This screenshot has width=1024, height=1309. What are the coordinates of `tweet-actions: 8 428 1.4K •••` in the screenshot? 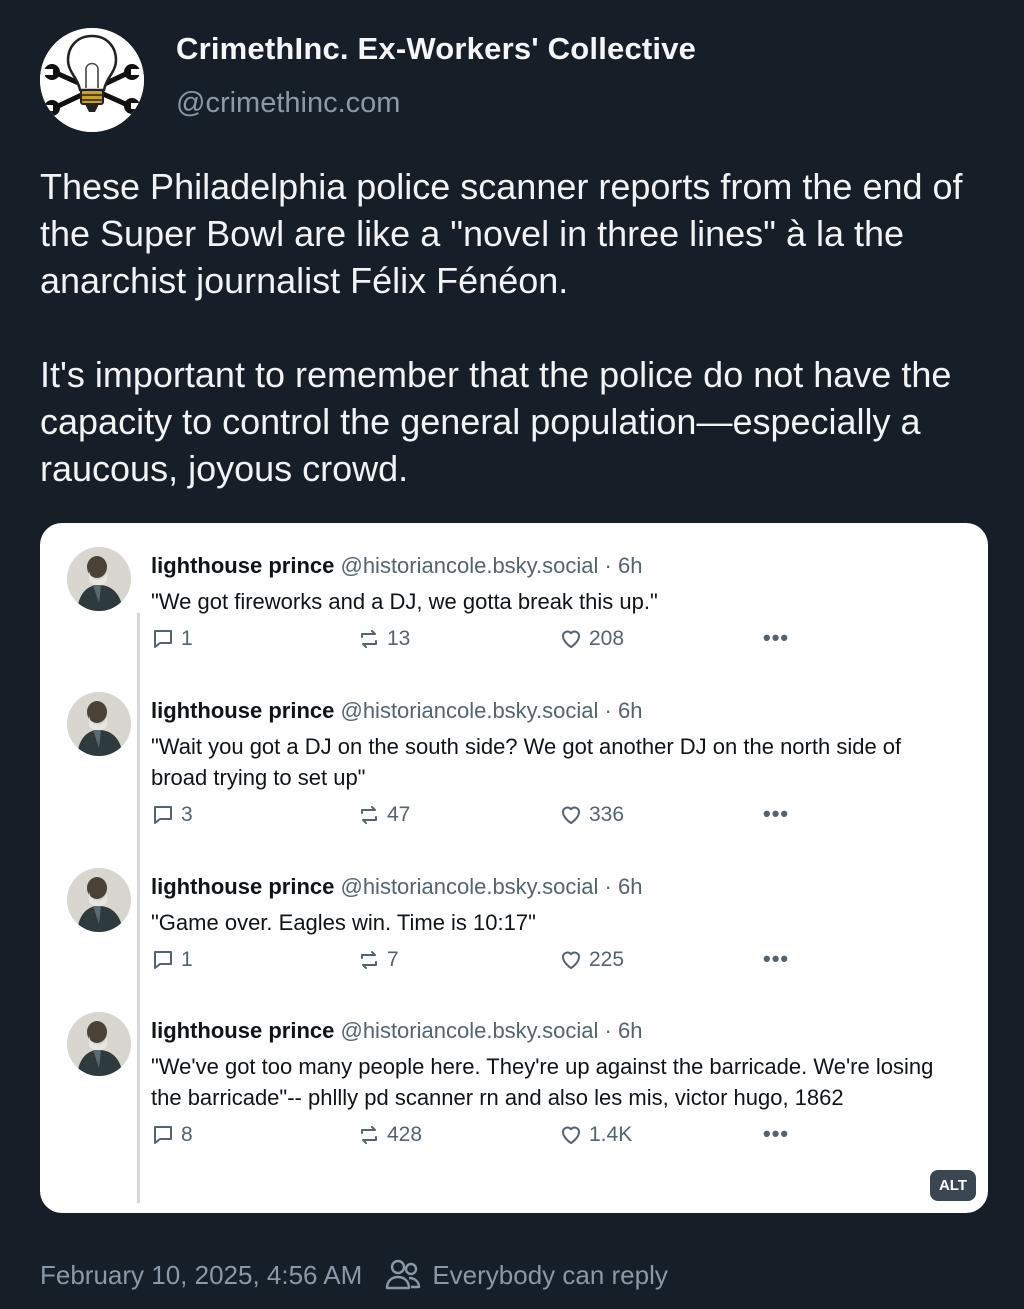 It's located at (551, 1136).